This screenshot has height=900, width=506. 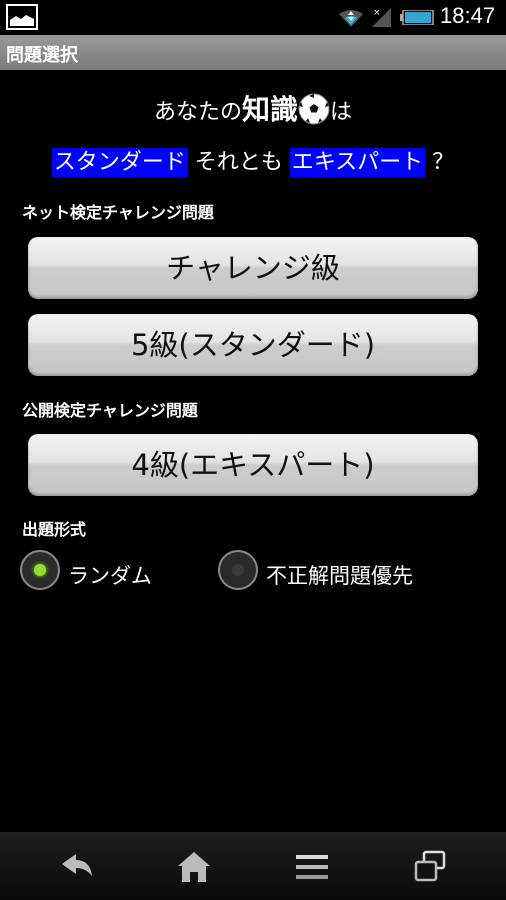 I want to click on wifi-icon, so click(x=351, y=18).